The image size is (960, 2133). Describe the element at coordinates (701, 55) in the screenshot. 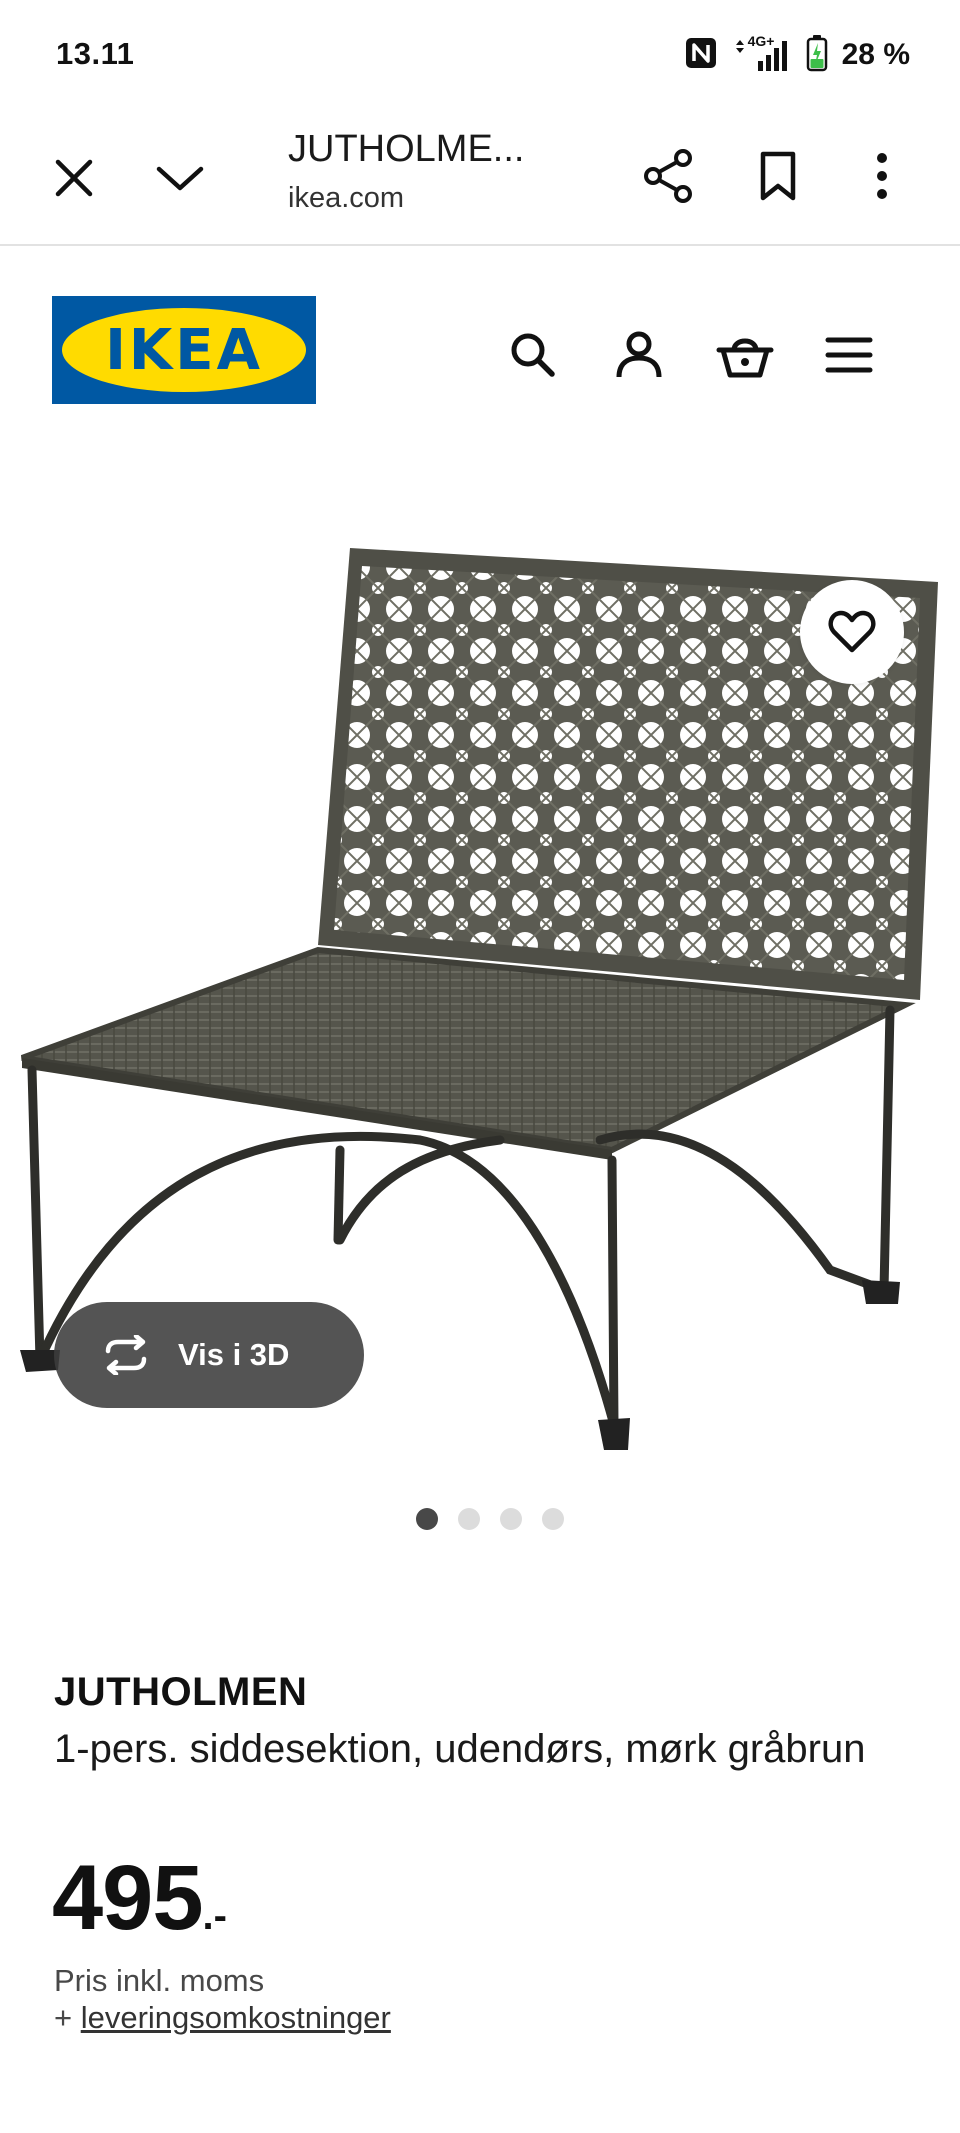

I see `nfc-icon` at that location.